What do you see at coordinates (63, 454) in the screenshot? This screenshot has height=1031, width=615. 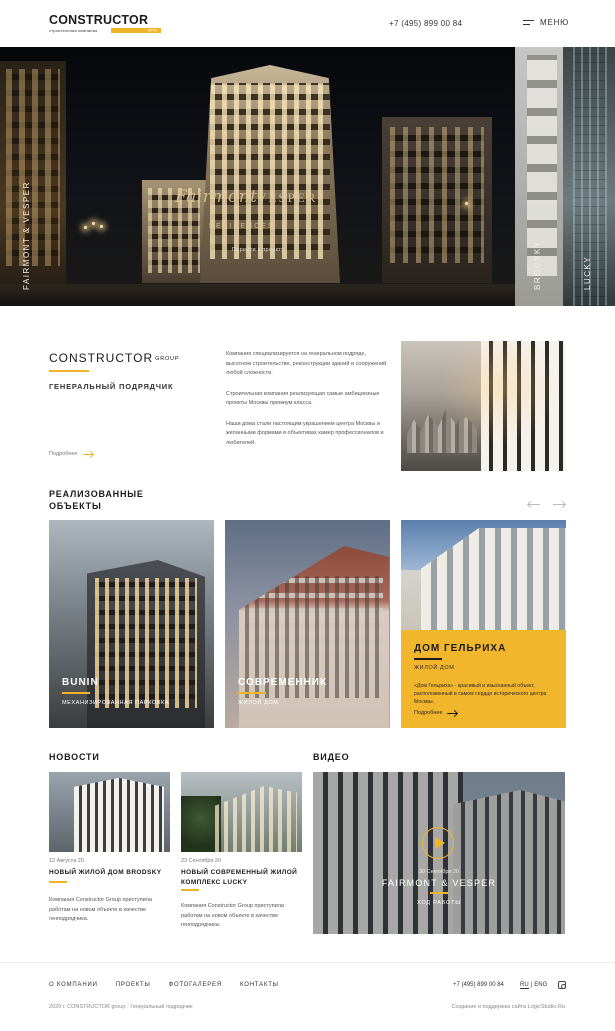 I see `about-more-label: Подробнее` at bounding box center [63, 454].